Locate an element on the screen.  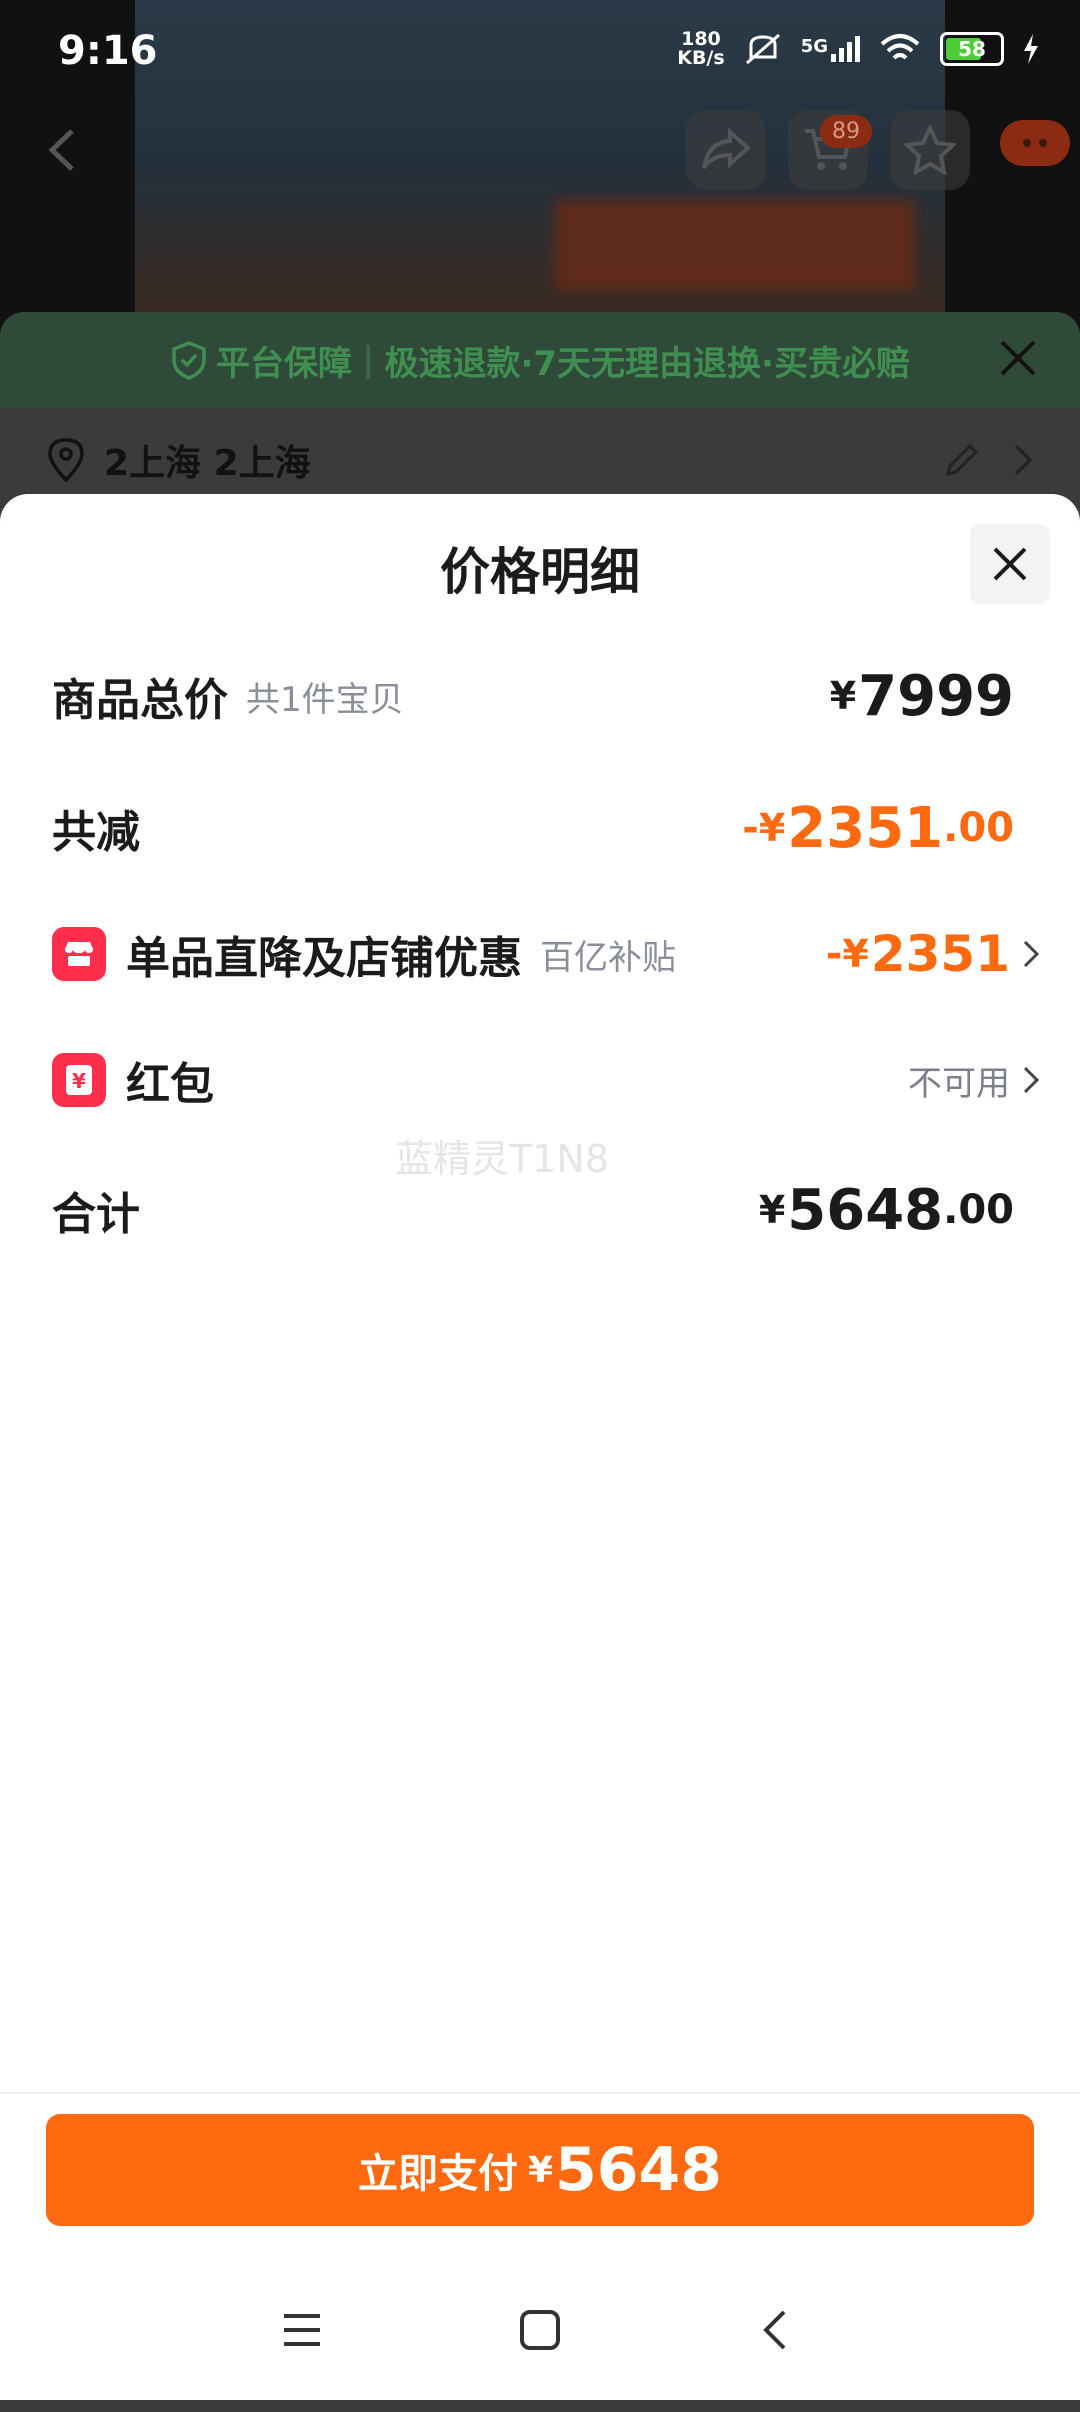
total-discount-decimal: .00 is located at coordinates (978, 828).